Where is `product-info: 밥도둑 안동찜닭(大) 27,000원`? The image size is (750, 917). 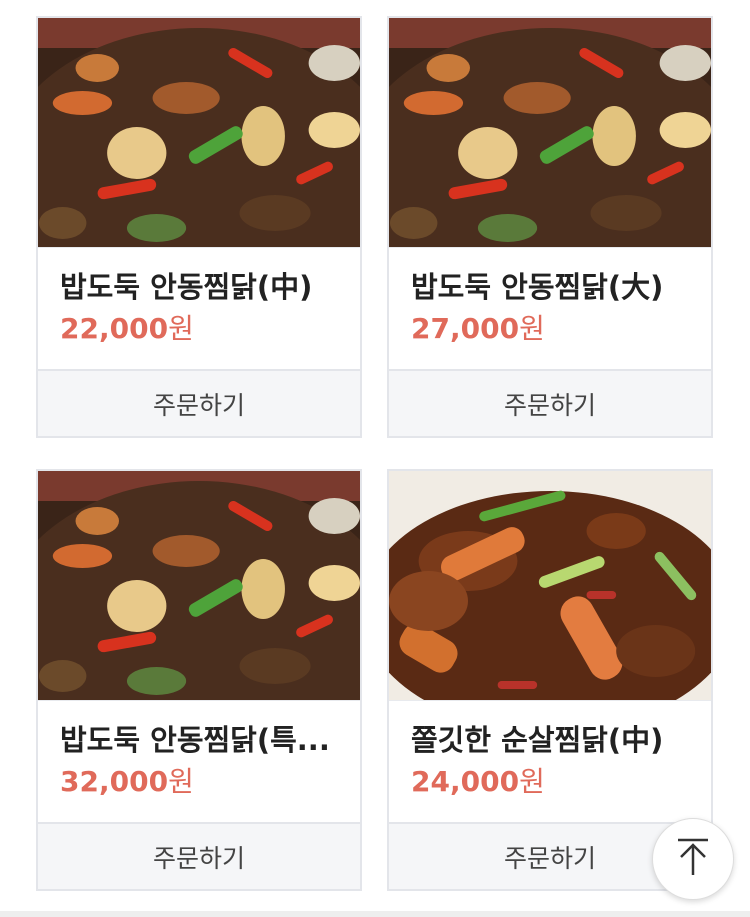 product-info: 밥도둑 안동찜닭(大) 27,000원 is located at coordinates (550, 308).